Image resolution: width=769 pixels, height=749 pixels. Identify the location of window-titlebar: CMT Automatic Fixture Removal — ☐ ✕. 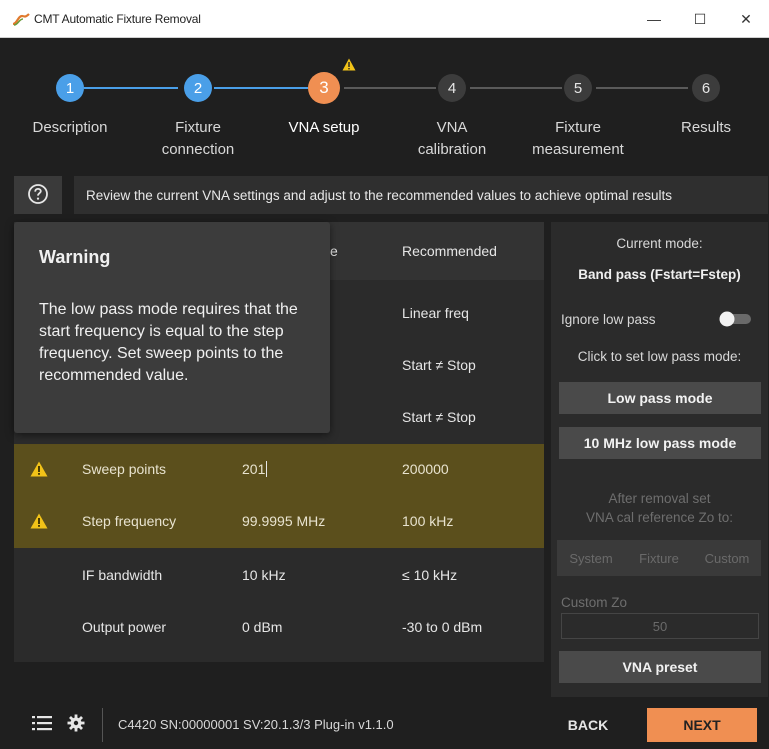
(384, 19).